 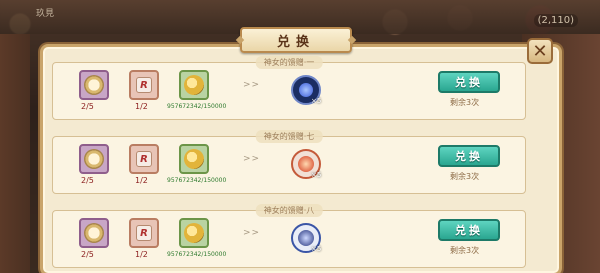 What do you see at coordinates (289, 210) in the screenshot?
I see `row-title: 神女的馈赠·八` at bounding box center [289, 210].